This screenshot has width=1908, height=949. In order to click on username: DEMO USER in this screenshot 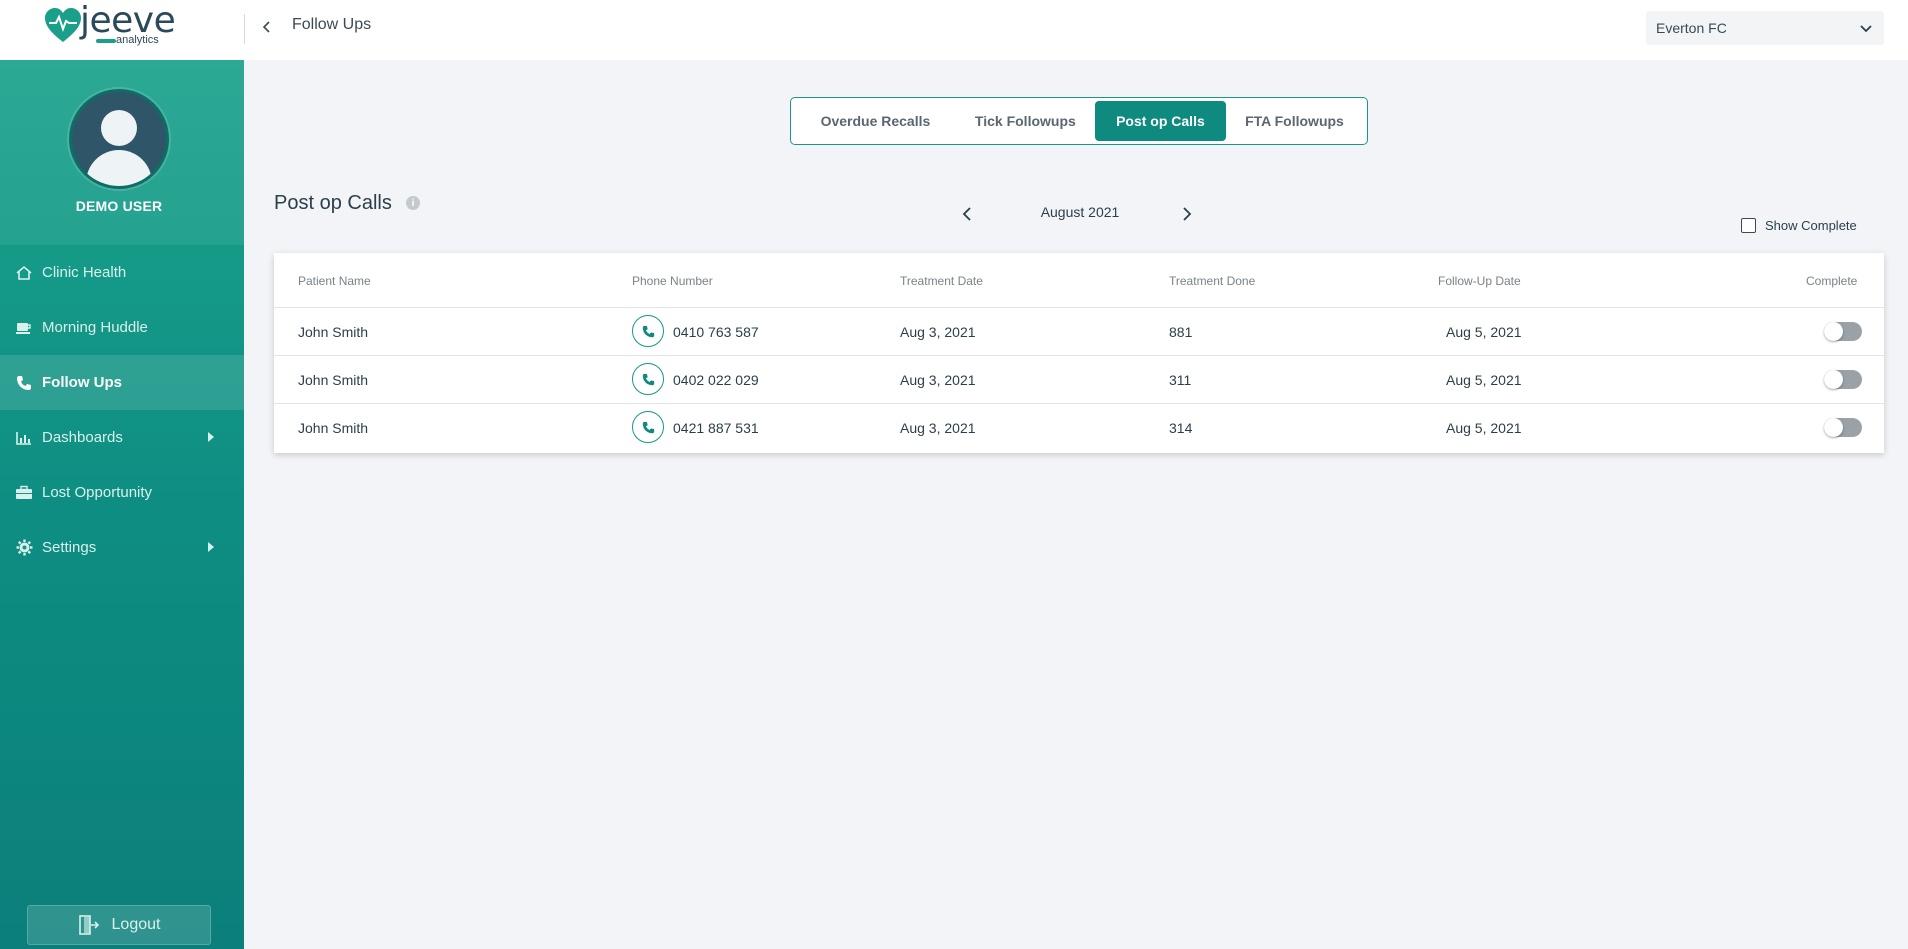, I will do `click(119, 206)`.